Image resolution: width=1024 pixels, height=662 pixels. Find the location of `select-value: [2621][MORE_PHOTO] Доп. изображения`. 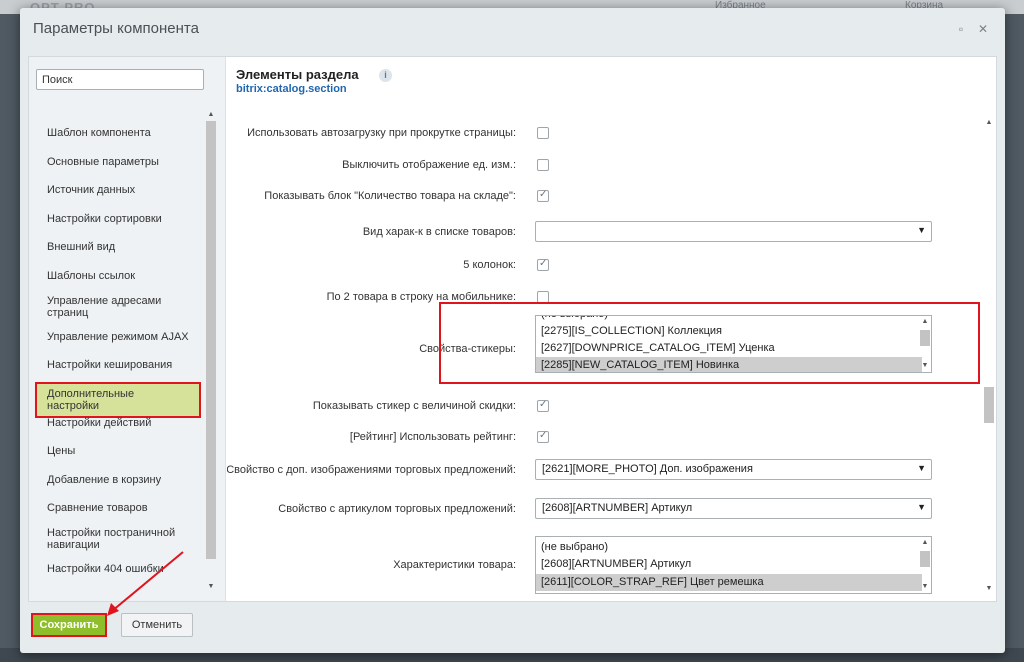

select-value: [2621][MORE_PHOTO] Доп. изображения is located at coordinates (647, 469).